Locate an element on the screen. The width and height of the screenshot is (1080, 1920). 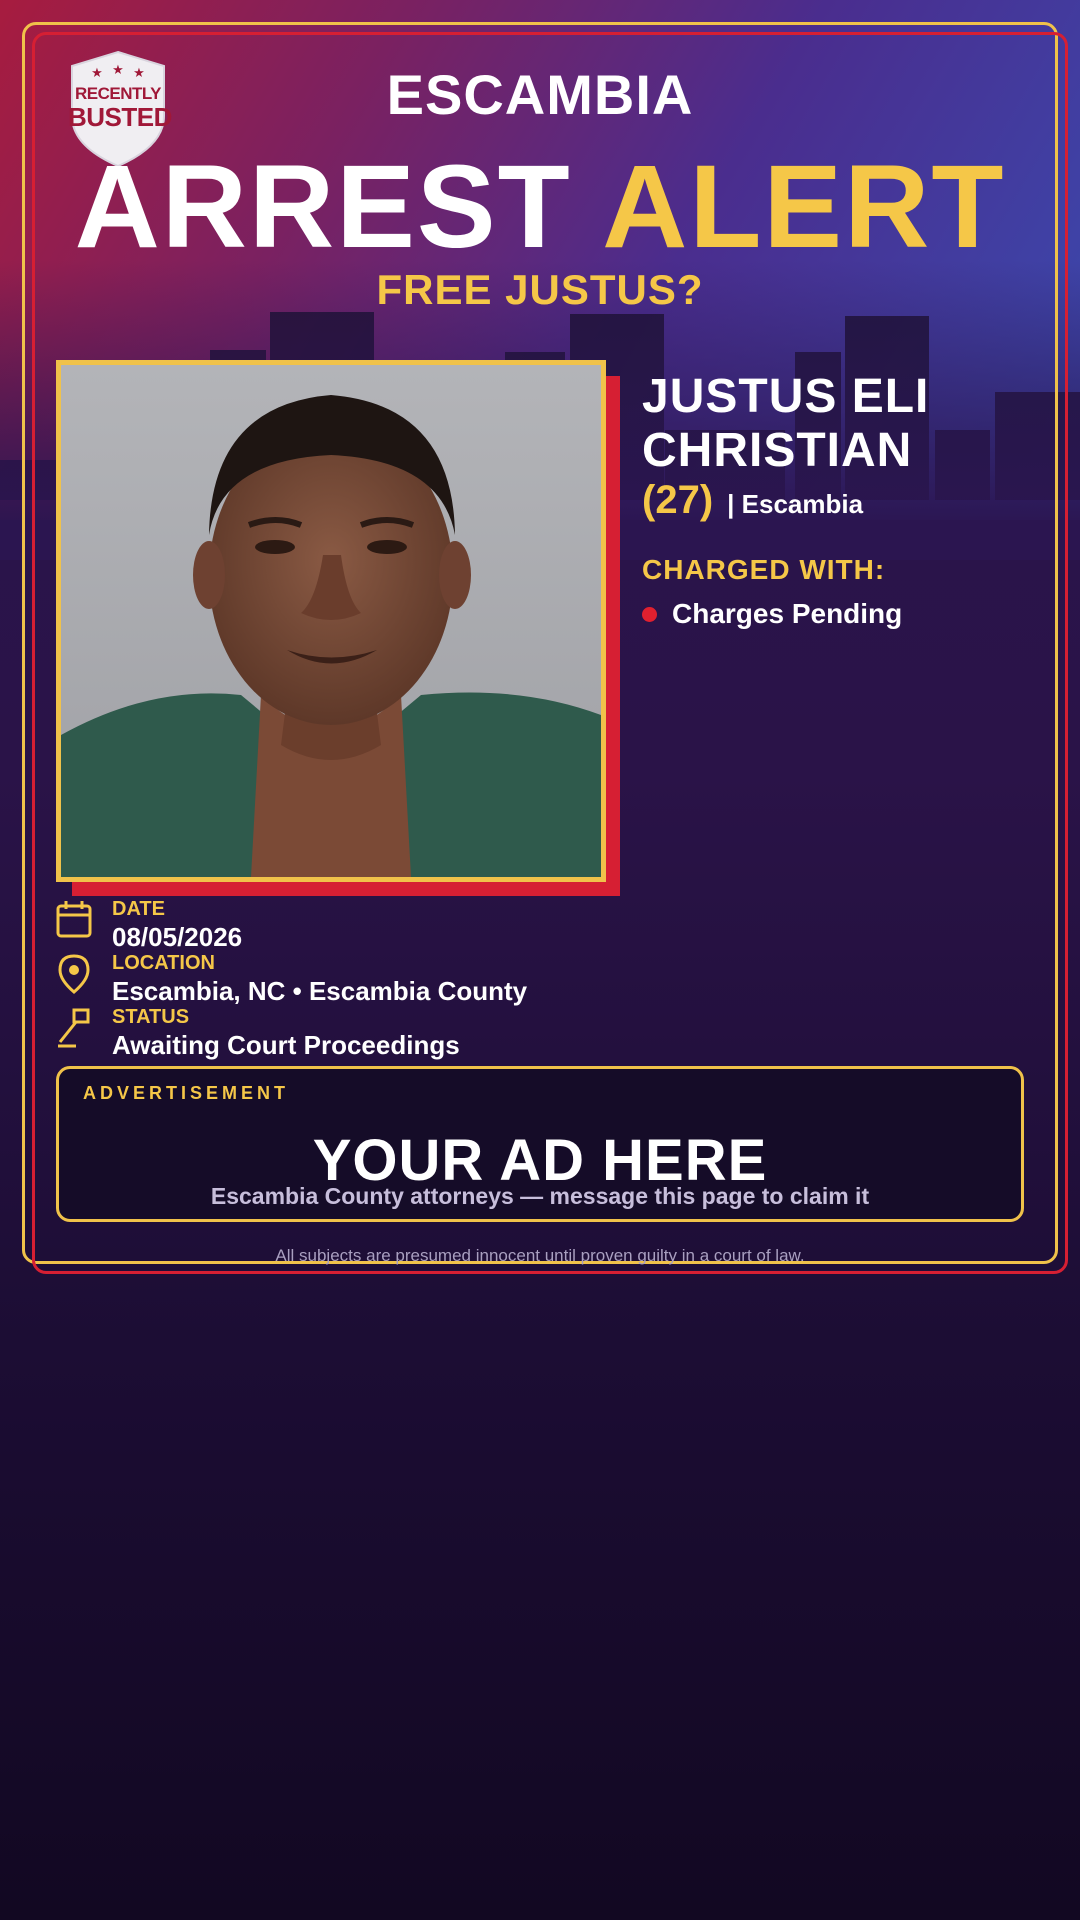
subject-name: JUSTUS ELI CHRISTIAN is located at coordinates (842, 424).